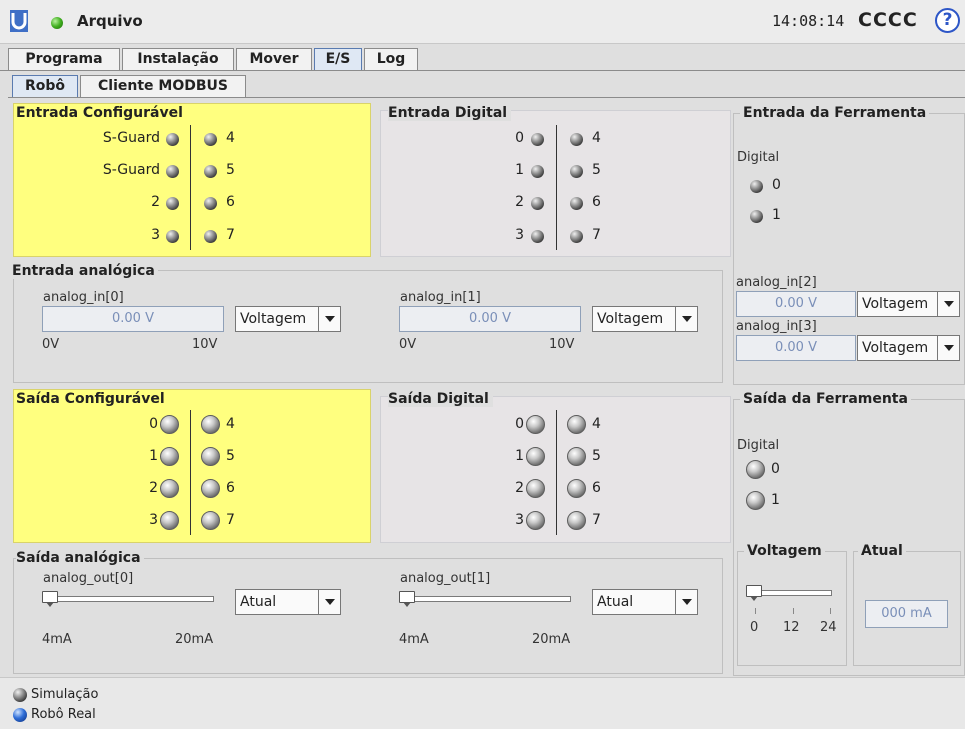  What do you see at coordinates (50, 599) in the screenshot?
I see `analog-out0-slider-handle` at bounding box center [50, 599].